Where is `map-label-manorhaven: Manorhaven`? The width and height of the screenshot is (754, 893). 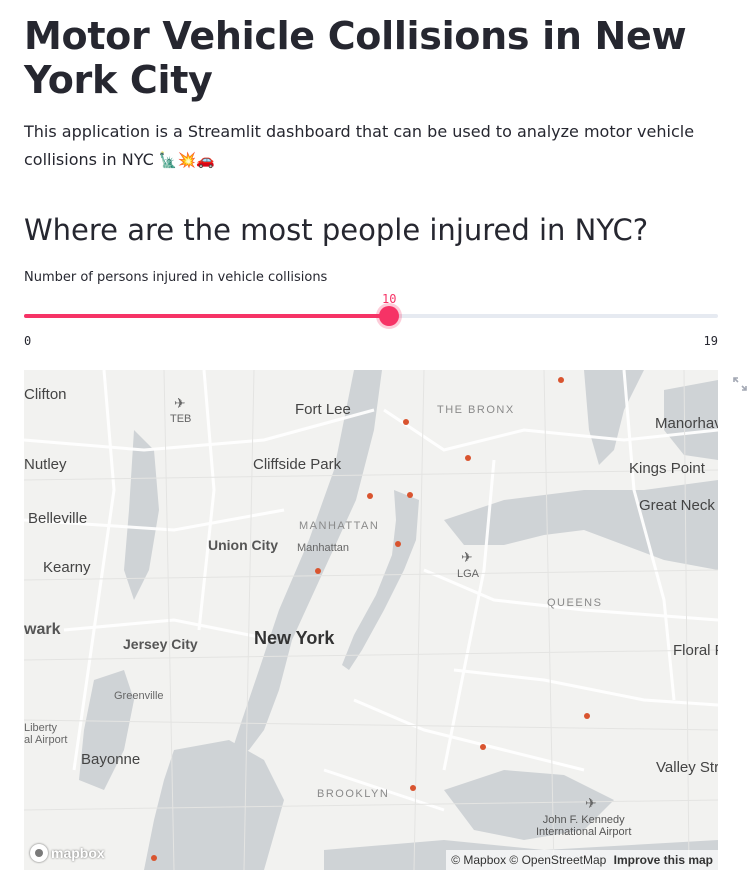 map-label-manorhaven: Manorhaven is located at coordinates (686, 423).